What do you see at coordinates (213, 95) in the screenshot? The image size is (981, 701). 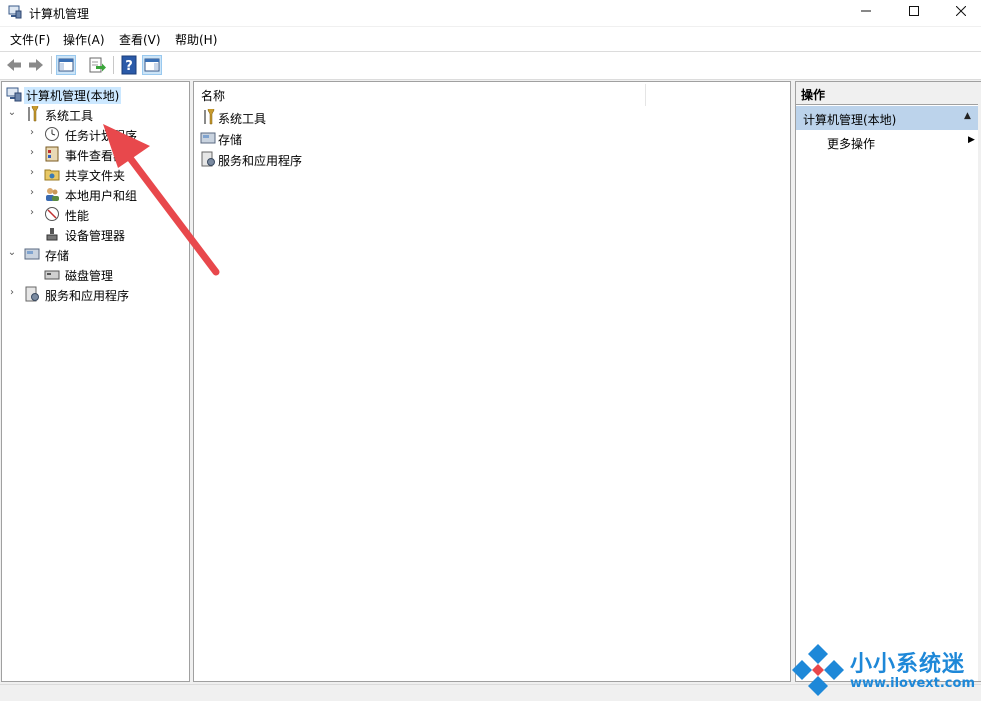 I see `column-header-name: 名称` at bounding box center [213, 95].